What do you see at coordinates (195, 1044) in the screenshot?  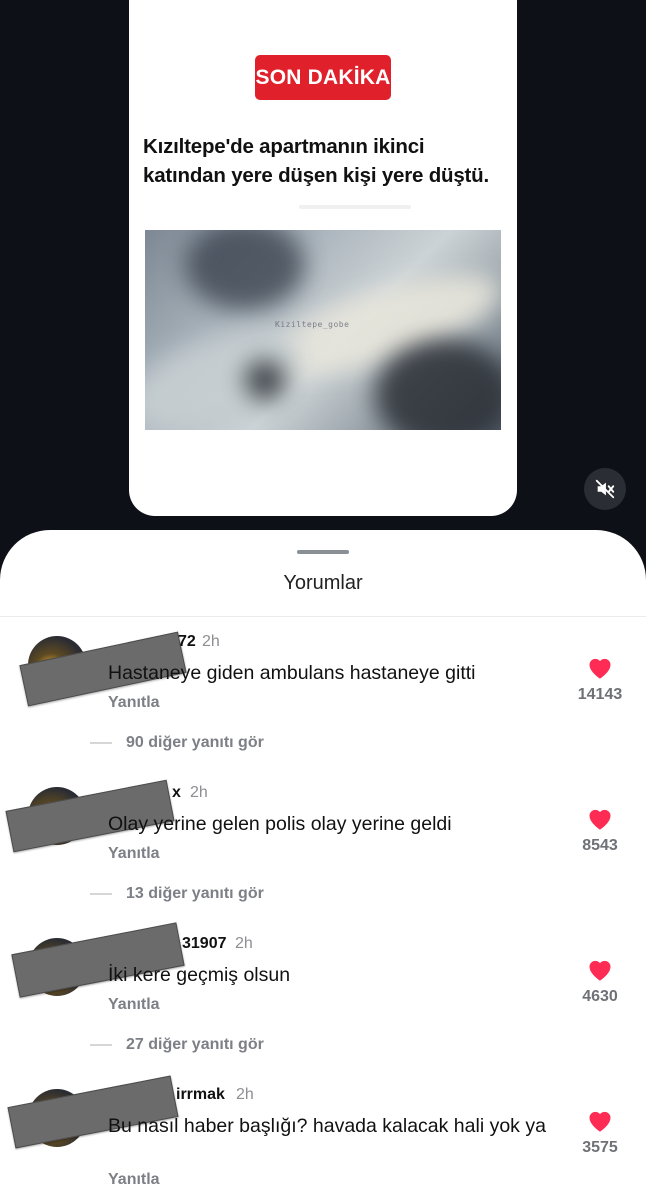 I see `view-more-replies-label: 27 diğer yanıtı gör` at bounding box center [195, 1044].